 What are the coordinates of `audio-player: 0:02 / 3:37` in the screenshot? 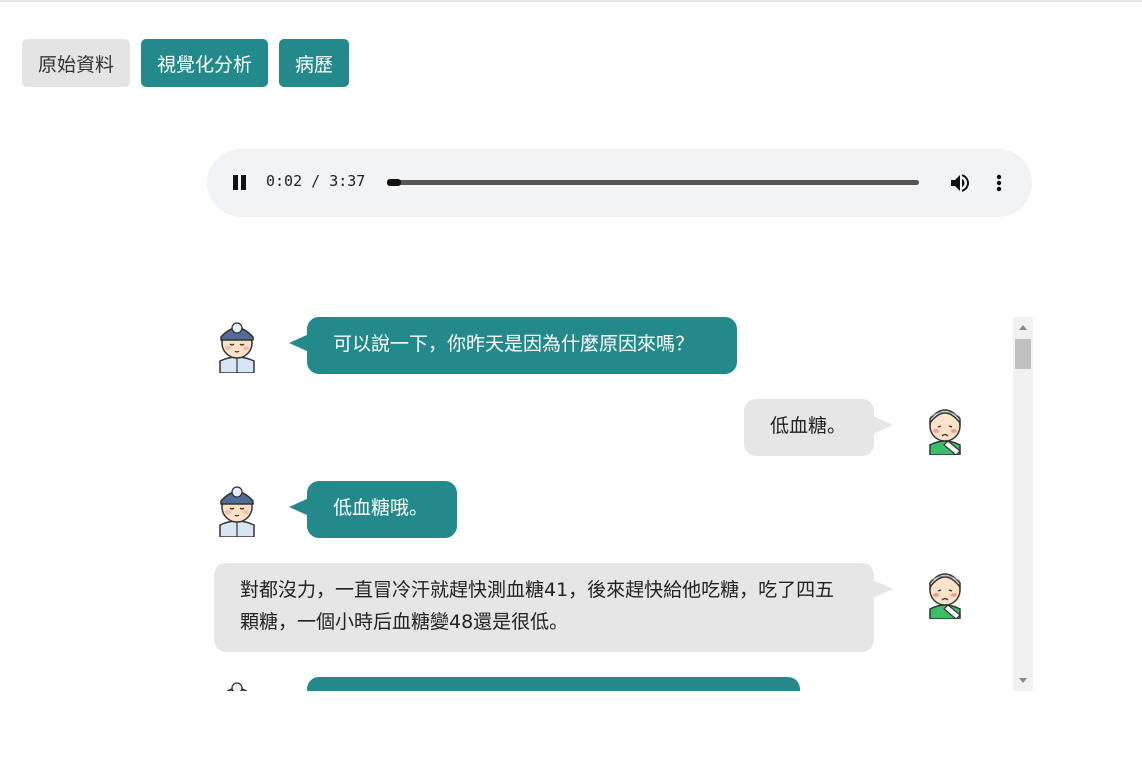 It's located at (619, 183).